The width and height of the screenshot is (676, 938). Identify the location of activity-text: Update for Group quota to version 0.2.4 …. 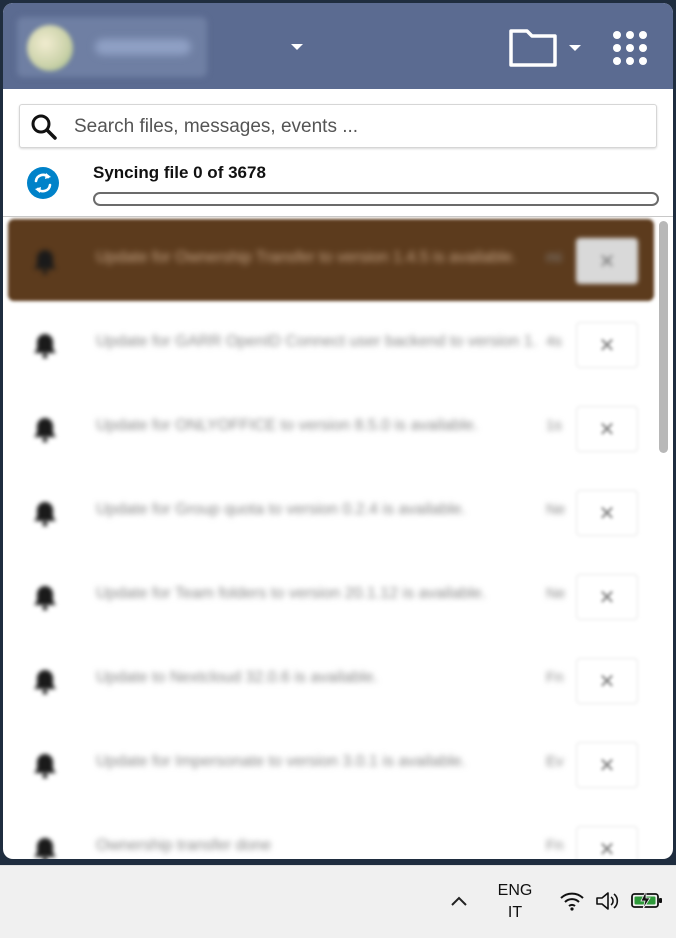
(281, 509).